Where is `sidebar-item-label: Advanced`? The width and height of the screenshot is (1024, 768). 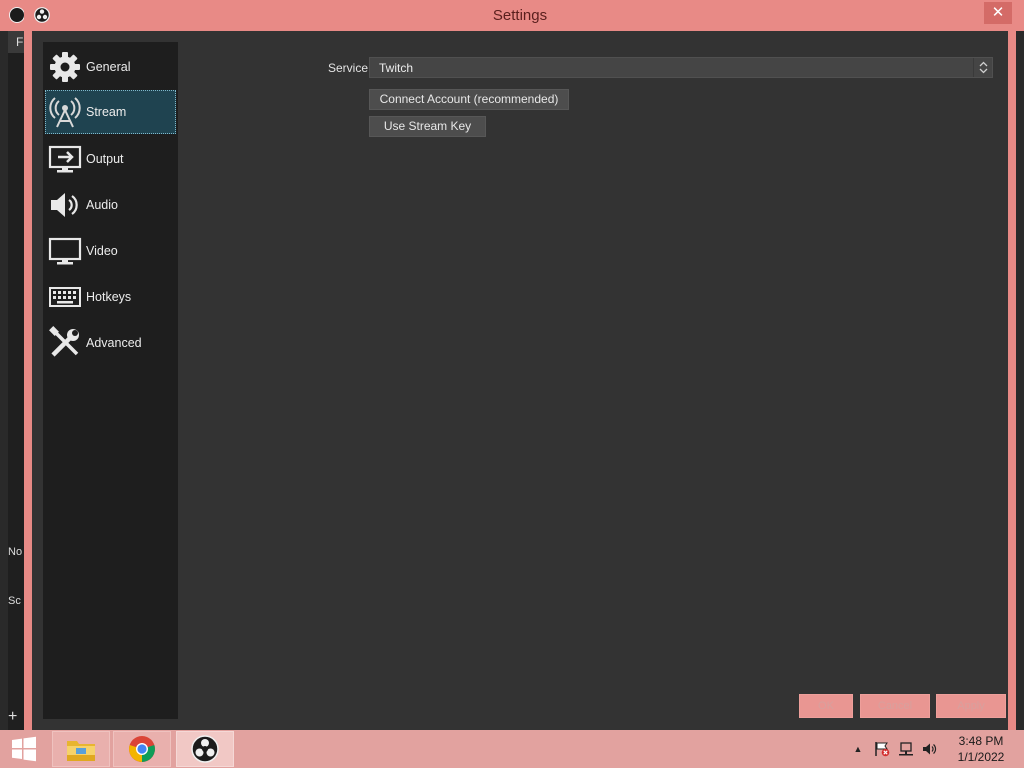
sidebar-item-label: Advanced is located at coordinates (114, 343).